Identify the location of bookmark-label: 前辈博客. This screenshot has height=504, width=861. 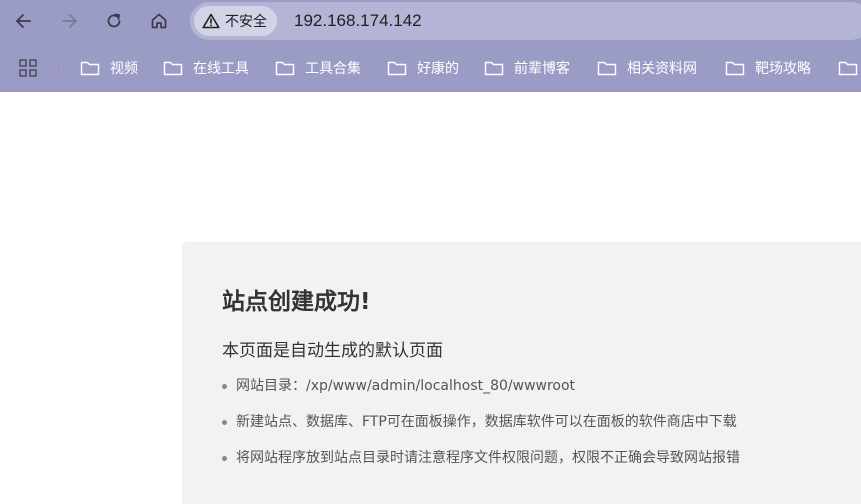
(542, 69).